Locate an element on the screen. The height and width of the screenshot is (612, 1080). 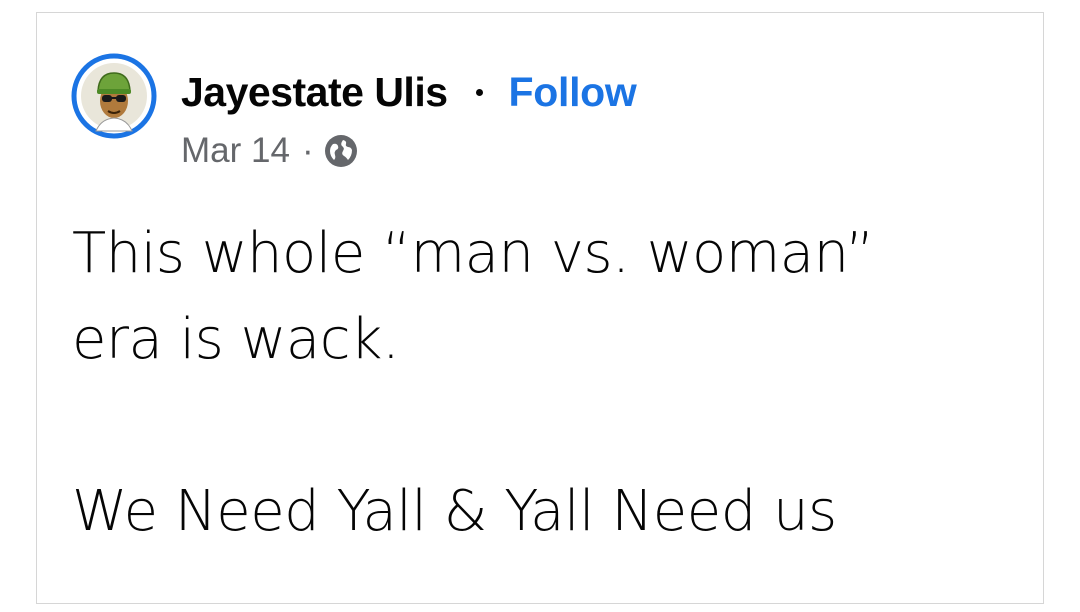
author-avatar is located at coordinates (114, 96).